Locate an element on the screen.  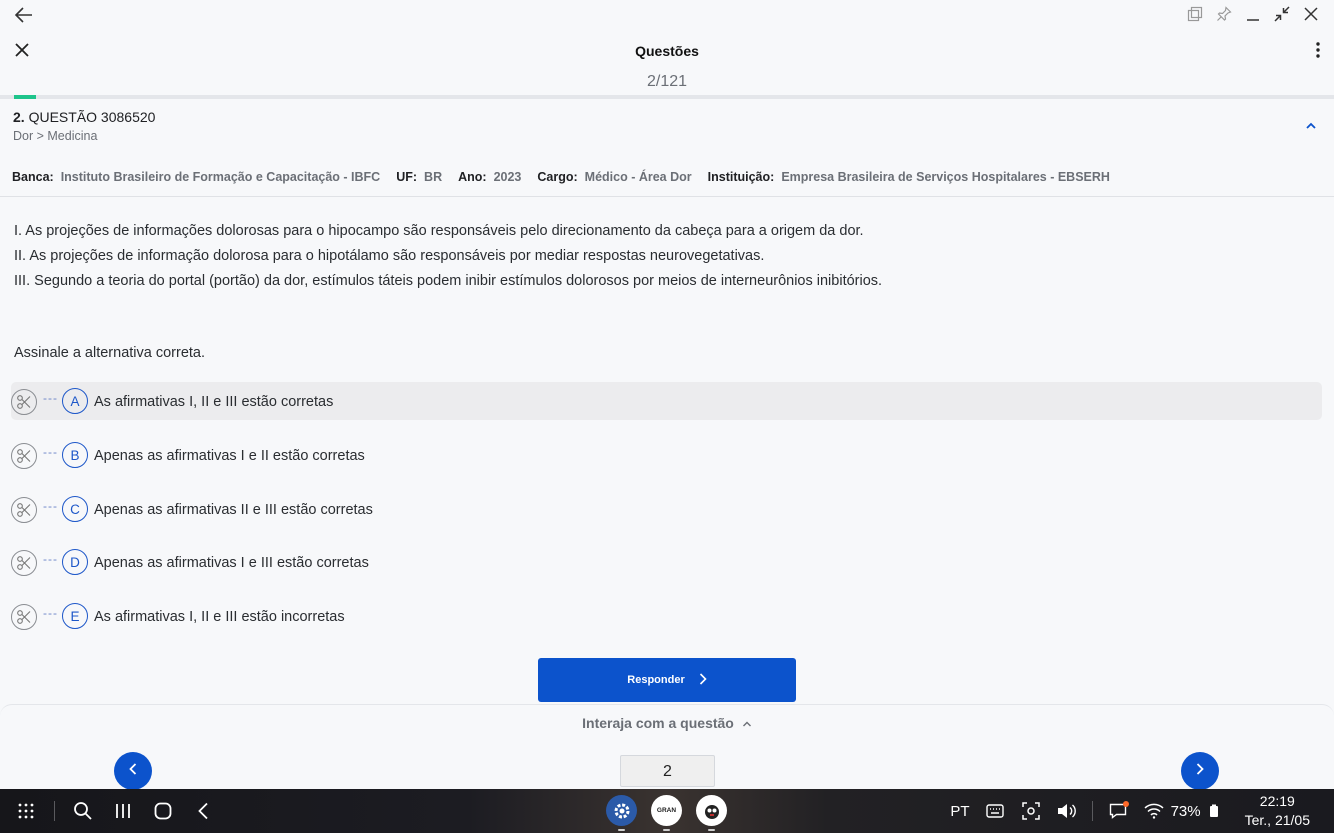
mascot-app-icon is located at coordinates (711, 813).